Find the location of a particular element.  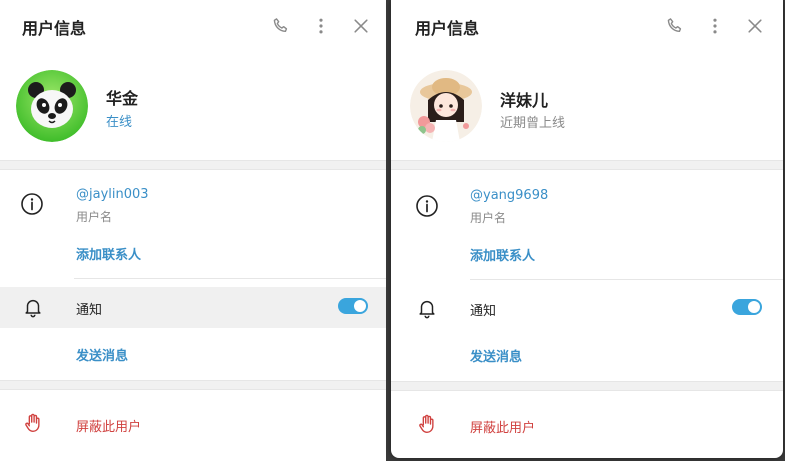

online-status: 在线 is located at coordinates (119, 122).